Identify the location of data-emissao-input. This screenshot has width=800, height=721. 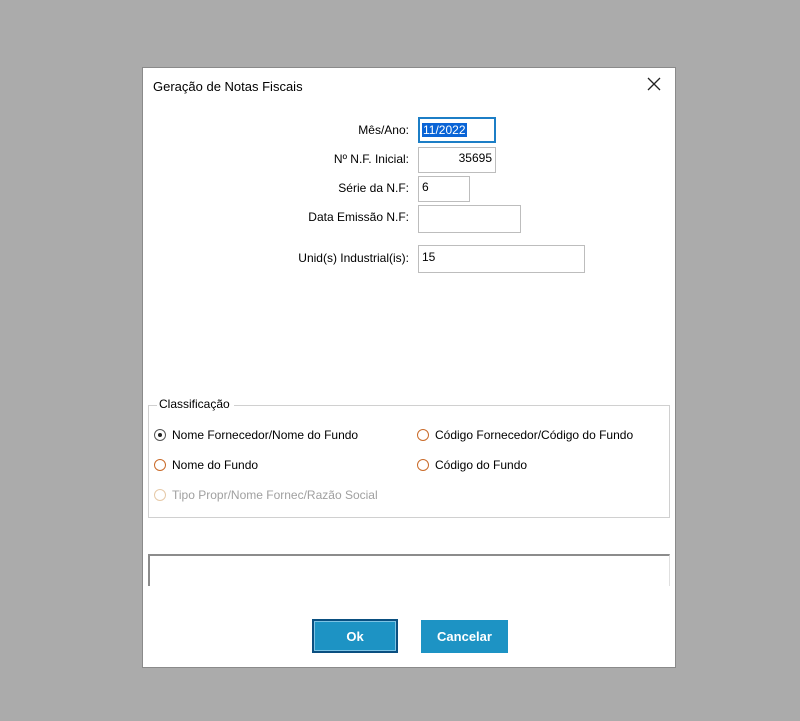
(469, 219).